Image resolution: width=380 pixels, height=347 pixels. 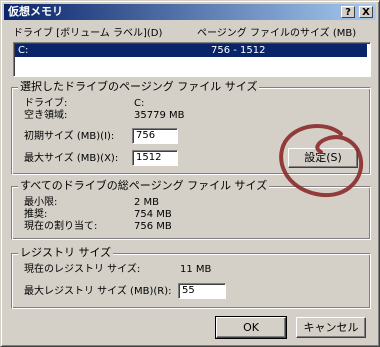 I want to click on min-label: 最小限:, so click(x=41, y=202).